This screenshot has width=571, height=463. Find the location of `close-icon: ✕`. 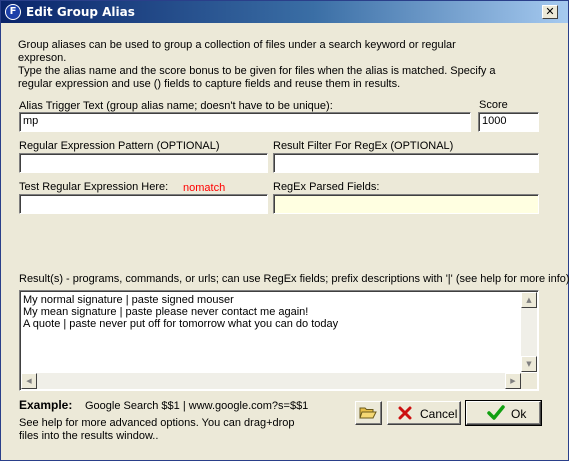

close-icon: ✕ is located at coordinates (550, 11).